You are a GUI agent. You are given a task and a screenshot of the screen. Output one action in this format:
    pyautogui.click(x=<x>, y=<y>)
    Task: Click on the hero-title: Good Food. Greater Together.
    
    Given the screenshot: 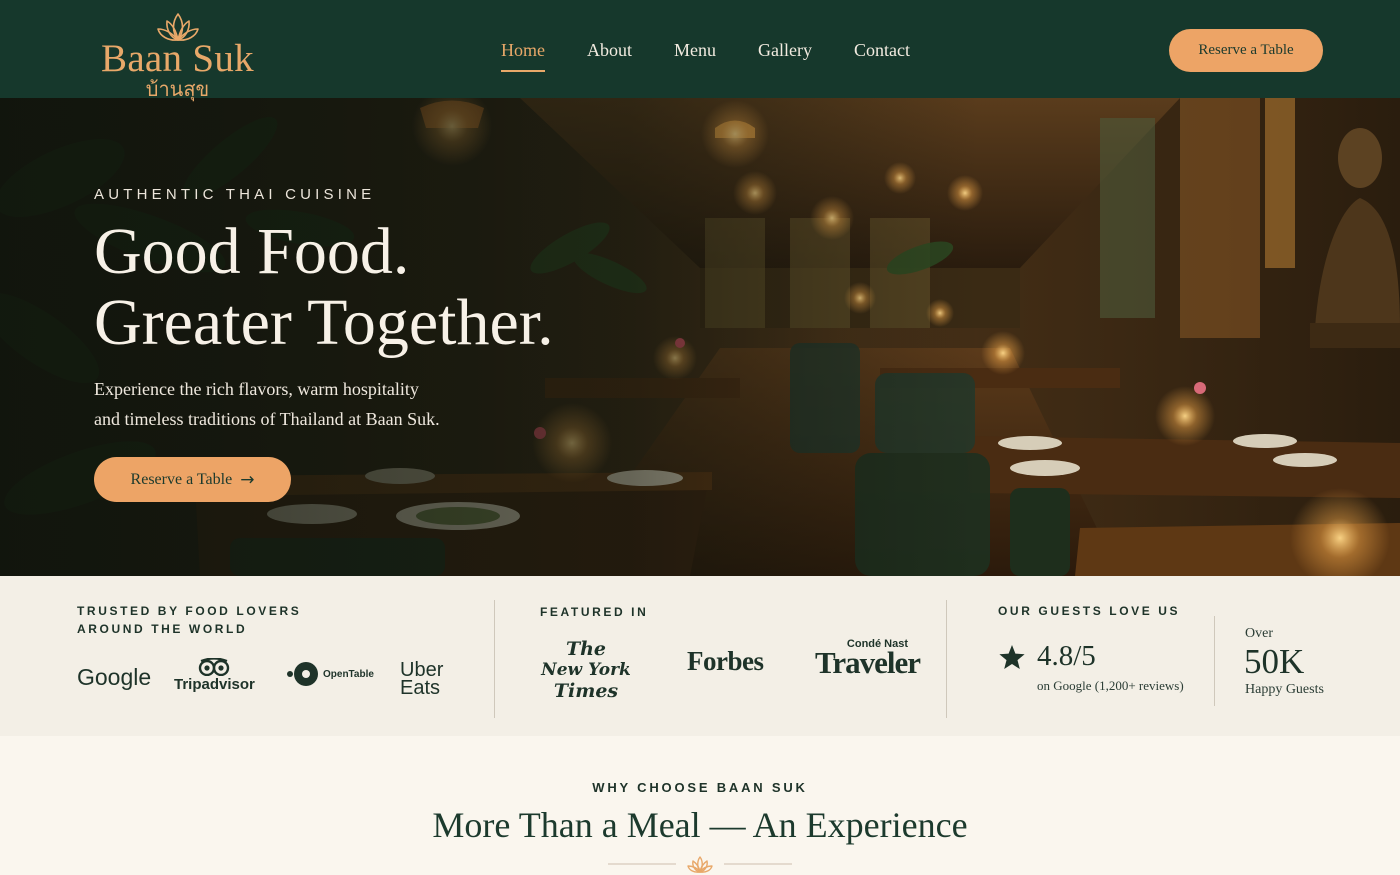 What is the action you would take?
    pyautogui.click(x=414, y=287)
    